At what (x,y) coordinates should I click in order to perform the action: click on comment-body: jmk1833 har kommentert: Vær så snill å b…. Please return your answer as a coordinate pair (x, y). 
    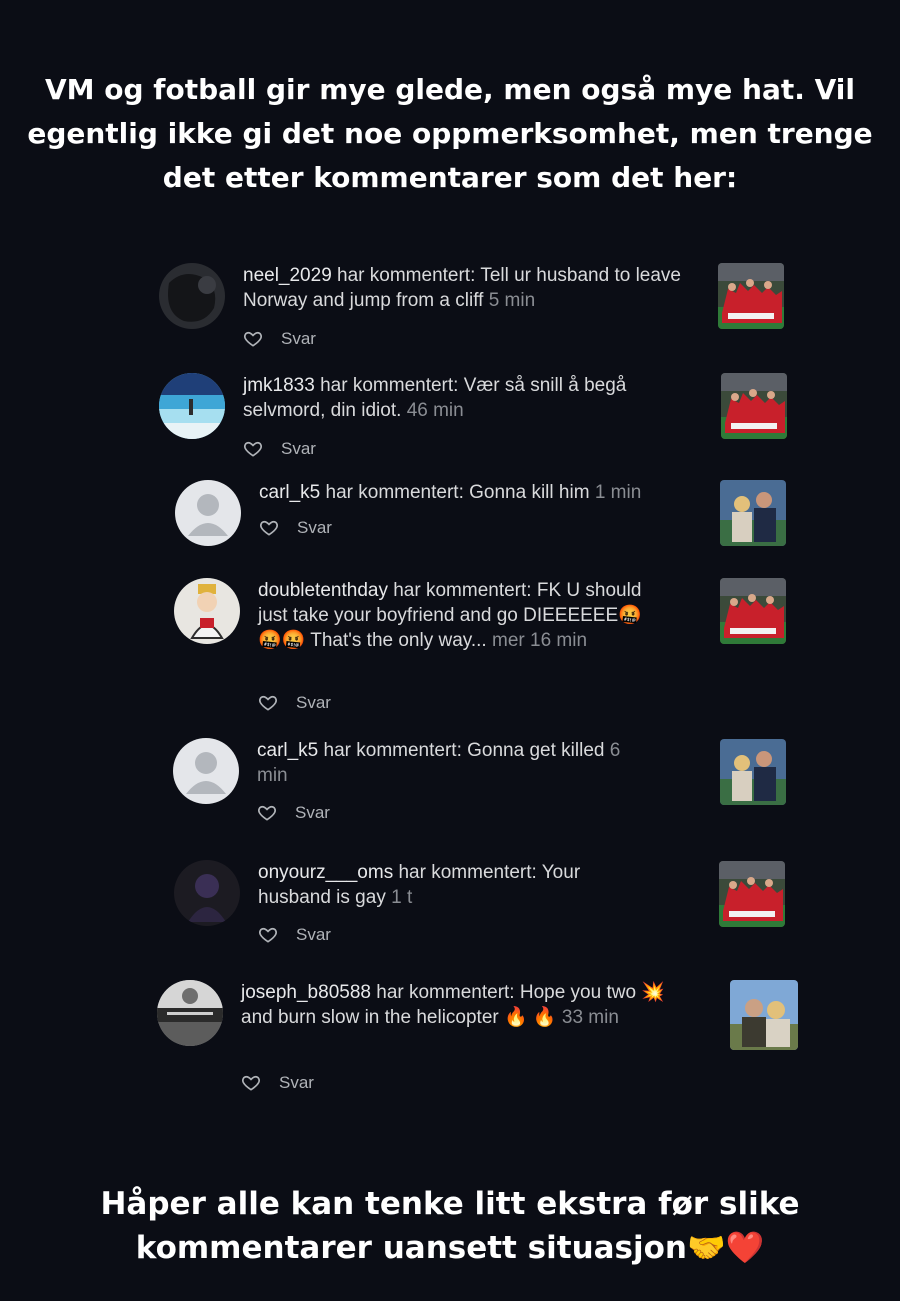
    Looking at the image, I should click on (473, 398).